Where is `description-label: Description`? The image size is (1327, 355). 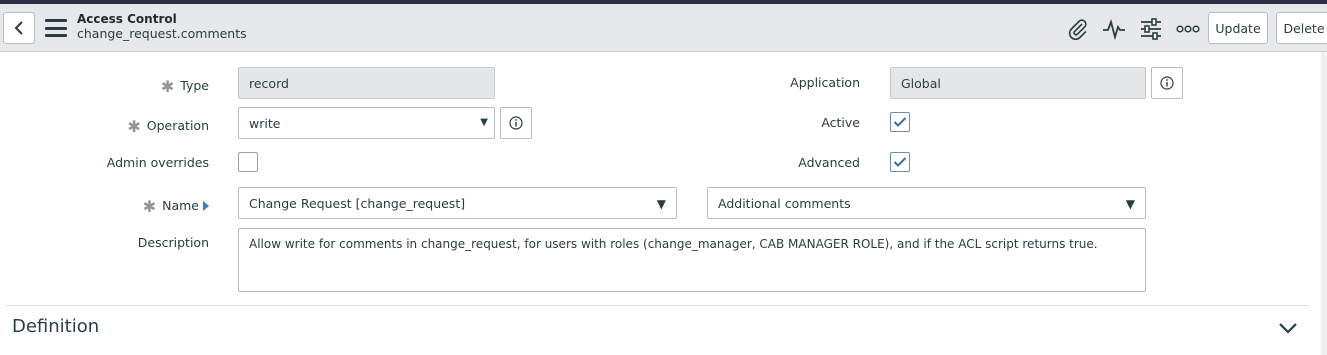 description-label: Description is located at coordinates (173, 242).